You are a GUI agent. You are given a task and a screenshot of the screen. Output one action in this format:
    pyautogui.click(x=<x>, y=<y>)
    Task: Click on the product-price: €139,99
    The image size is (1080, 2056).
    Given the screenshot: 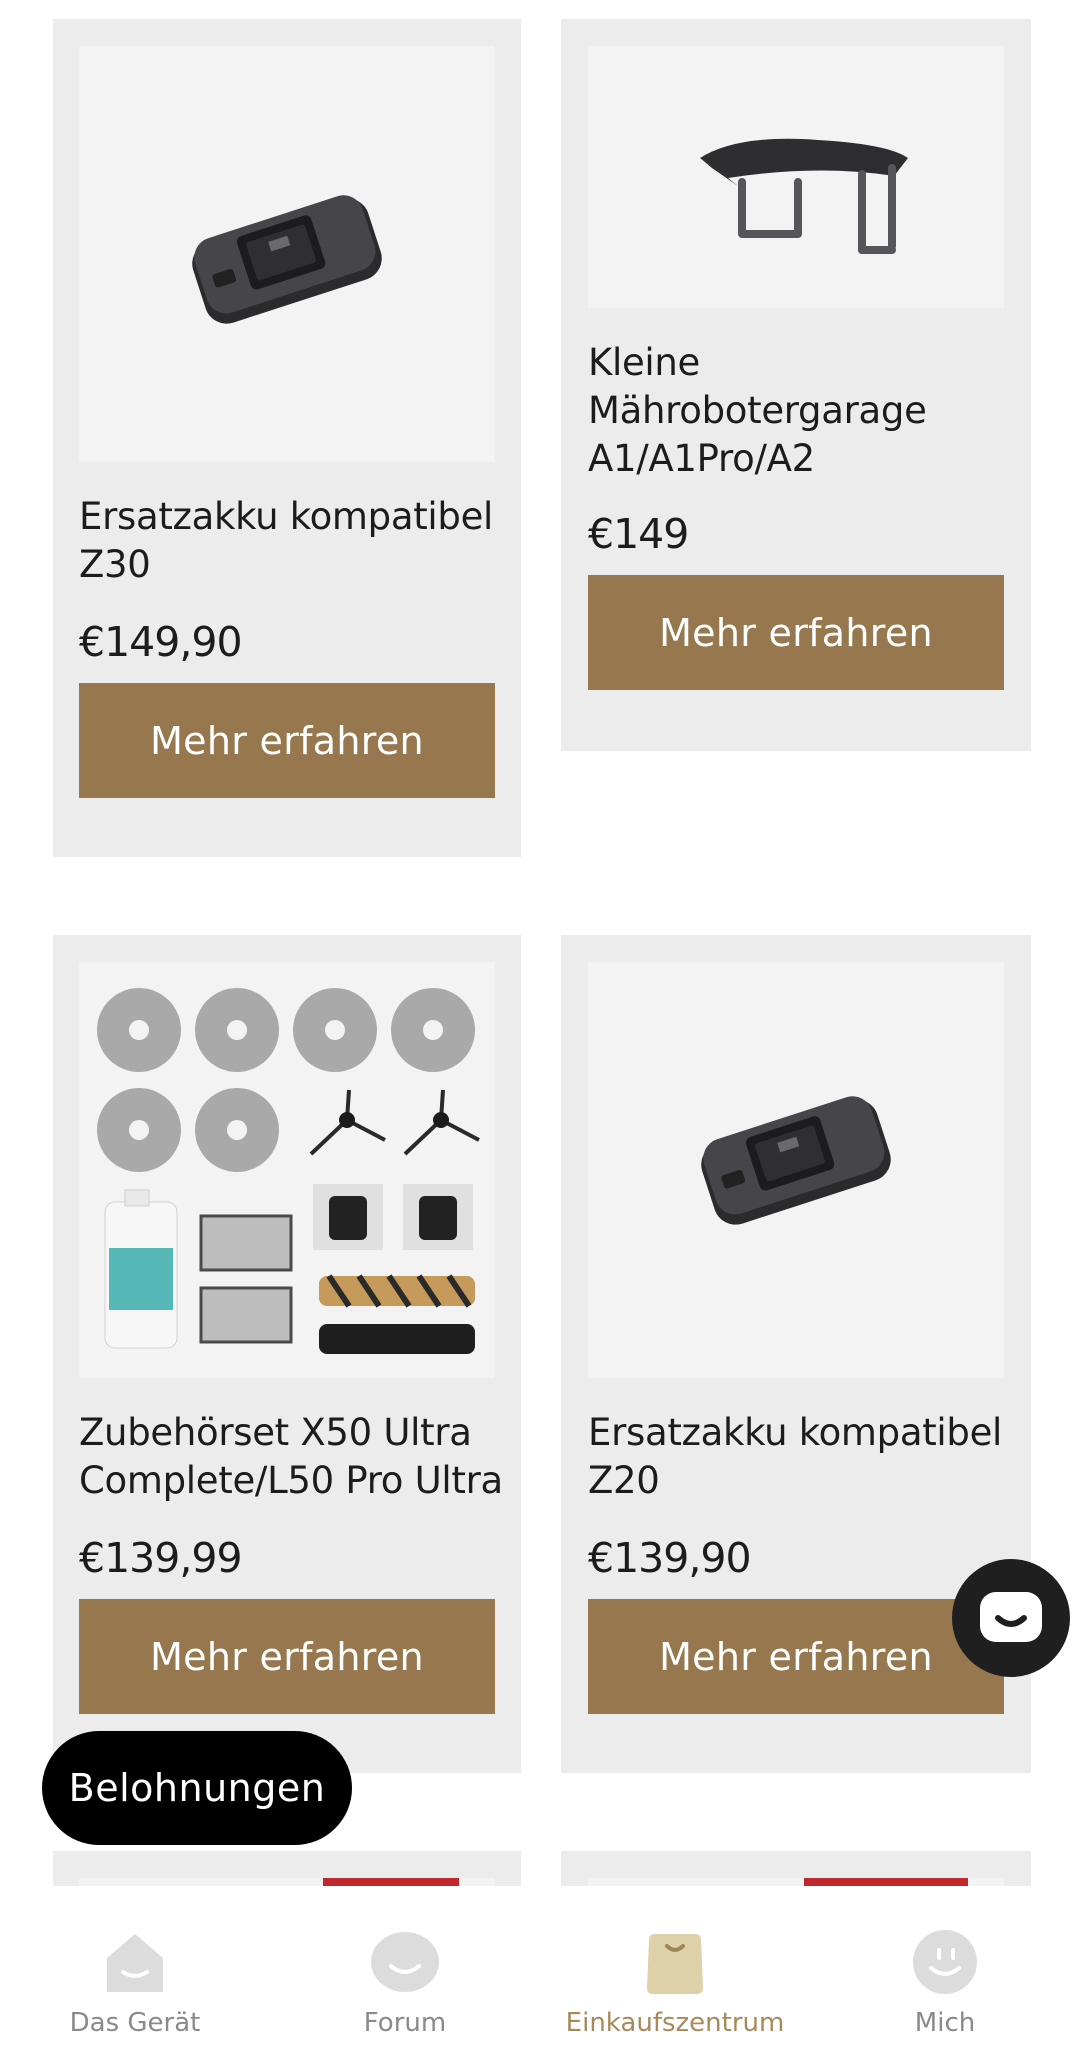 What is the action you would take?
    pyautogui.click(x=161, y=1558)
    